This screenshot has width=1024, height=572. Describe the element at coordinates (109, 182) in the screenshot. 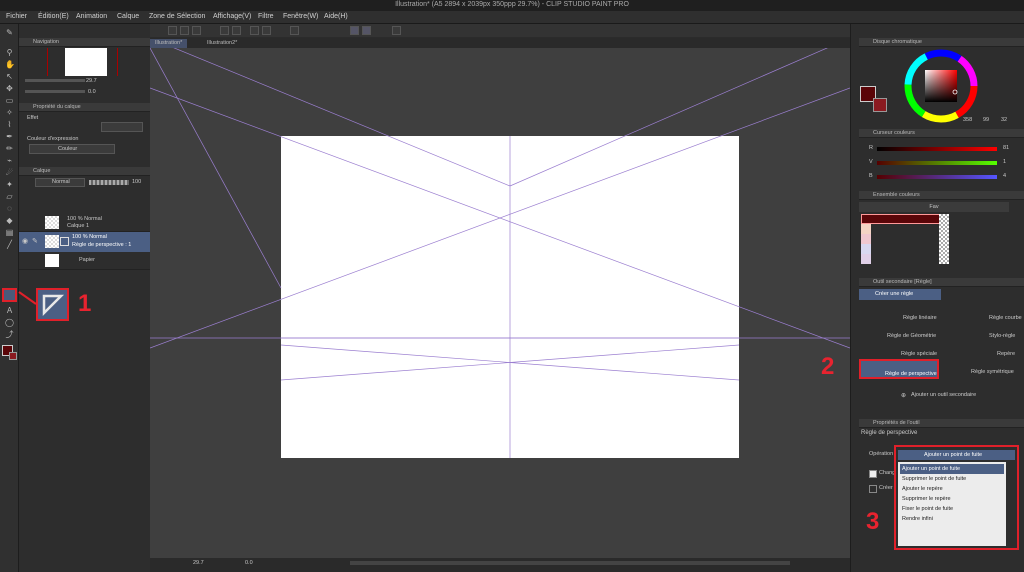

I see `opacity-slider` at that location.